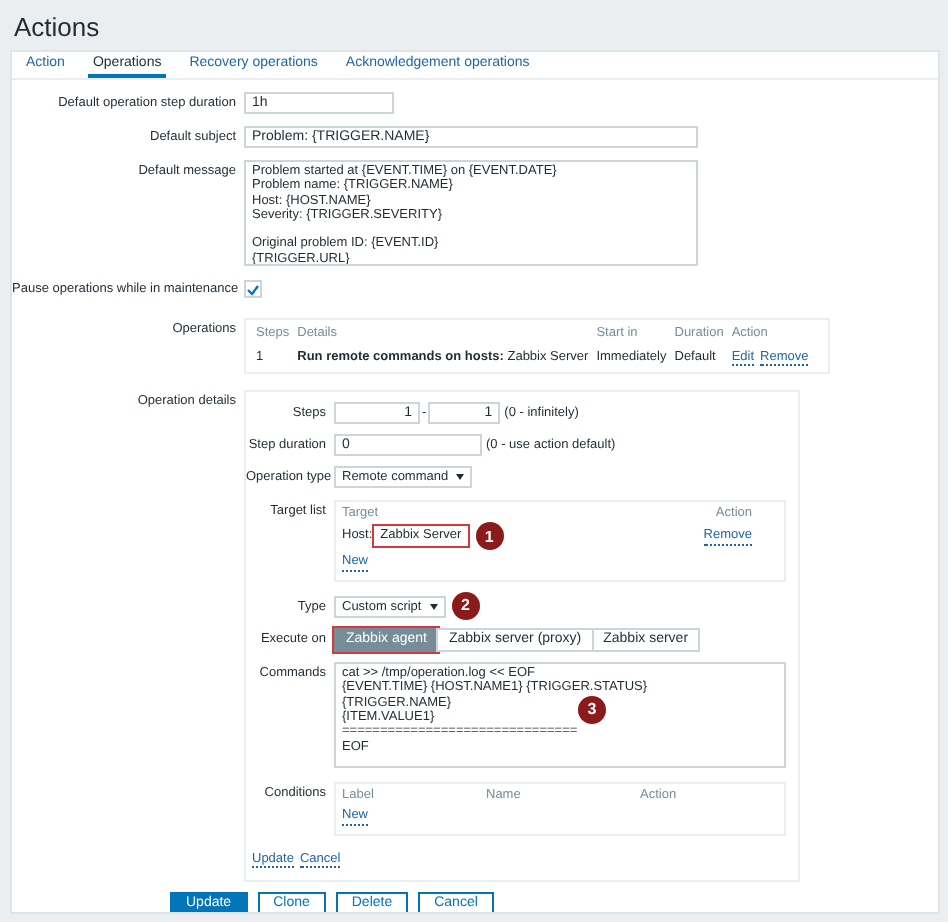  What do you see at coordinates (253, 289) in the screenshot?
I see `checkbox` at bounding box center [253, 289].